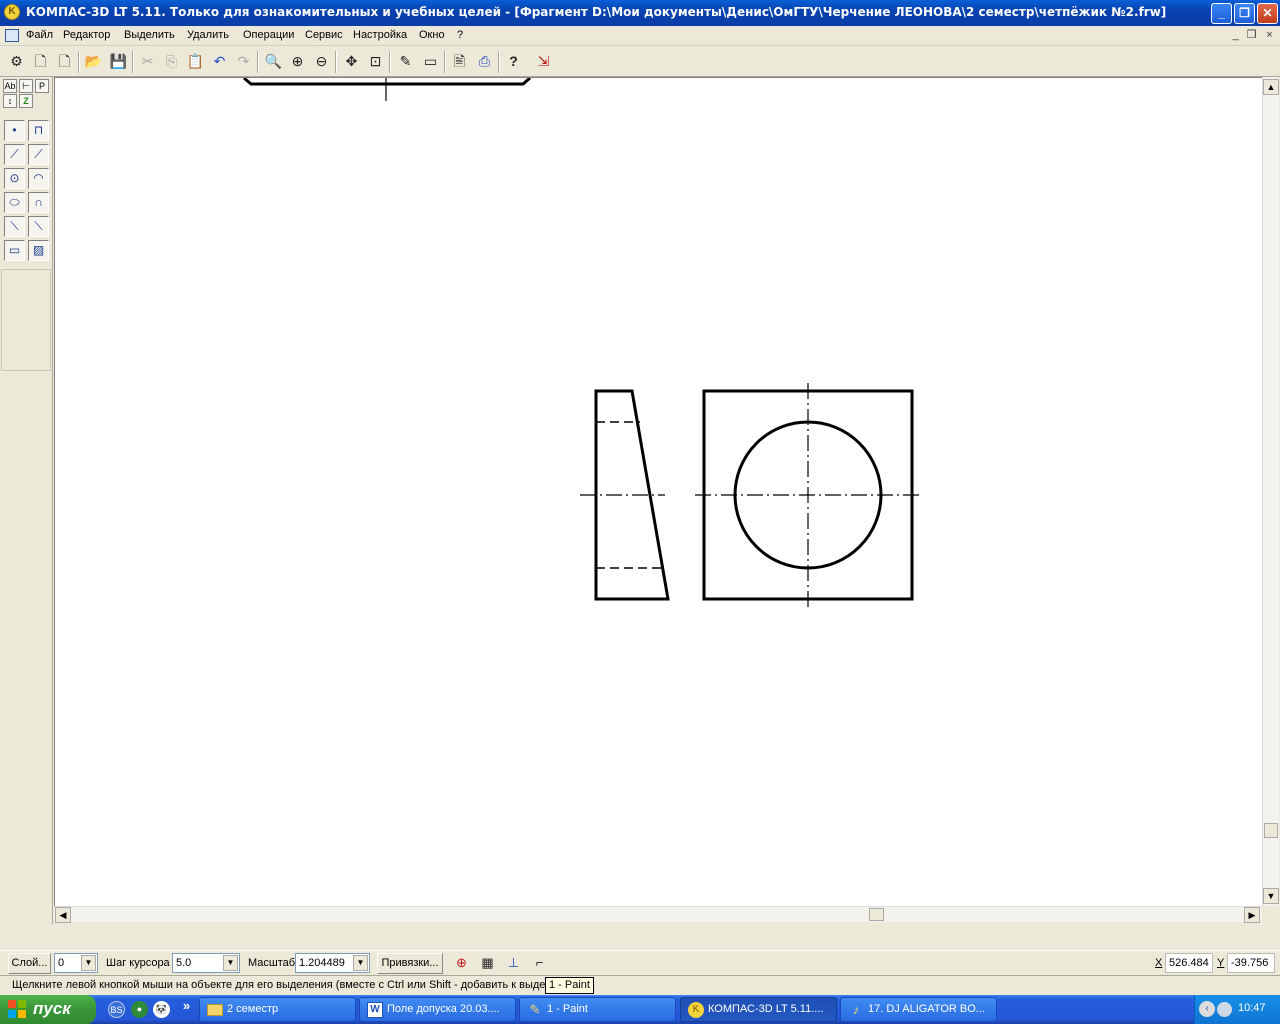 Image resolution: width=1280 pixels, height=1024 pixels. What do you see at coordinates (48, 1009) in the screenshot?
I see `start-button: пуск` at bounding box center [48, 1009].